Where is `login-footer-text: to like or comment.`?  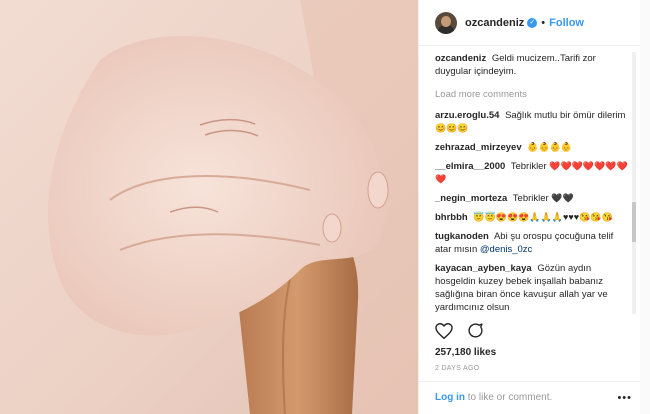 login-footer-text: to like or comment. is located at coordinates (510, 397).